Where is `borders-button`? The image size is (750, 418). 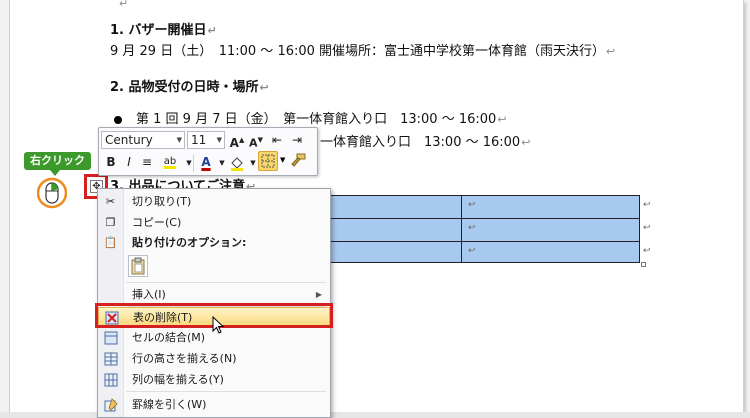 borders-button is located at coordinates (268, 161).